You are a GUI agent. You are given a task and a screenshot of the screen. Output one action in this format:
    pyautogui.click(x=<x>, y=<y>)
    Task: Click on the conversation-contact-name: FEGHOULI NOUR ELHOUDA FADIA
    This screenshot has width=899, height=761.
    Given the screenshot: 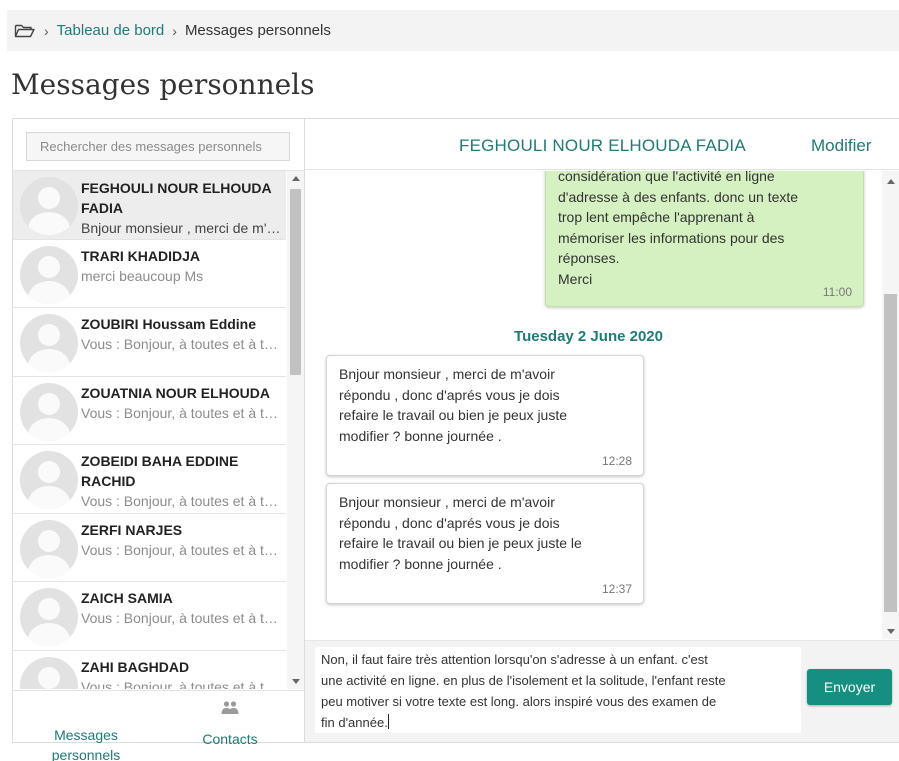 What is the action you would take?
    pyautogui.click(x=602, y=146)
    